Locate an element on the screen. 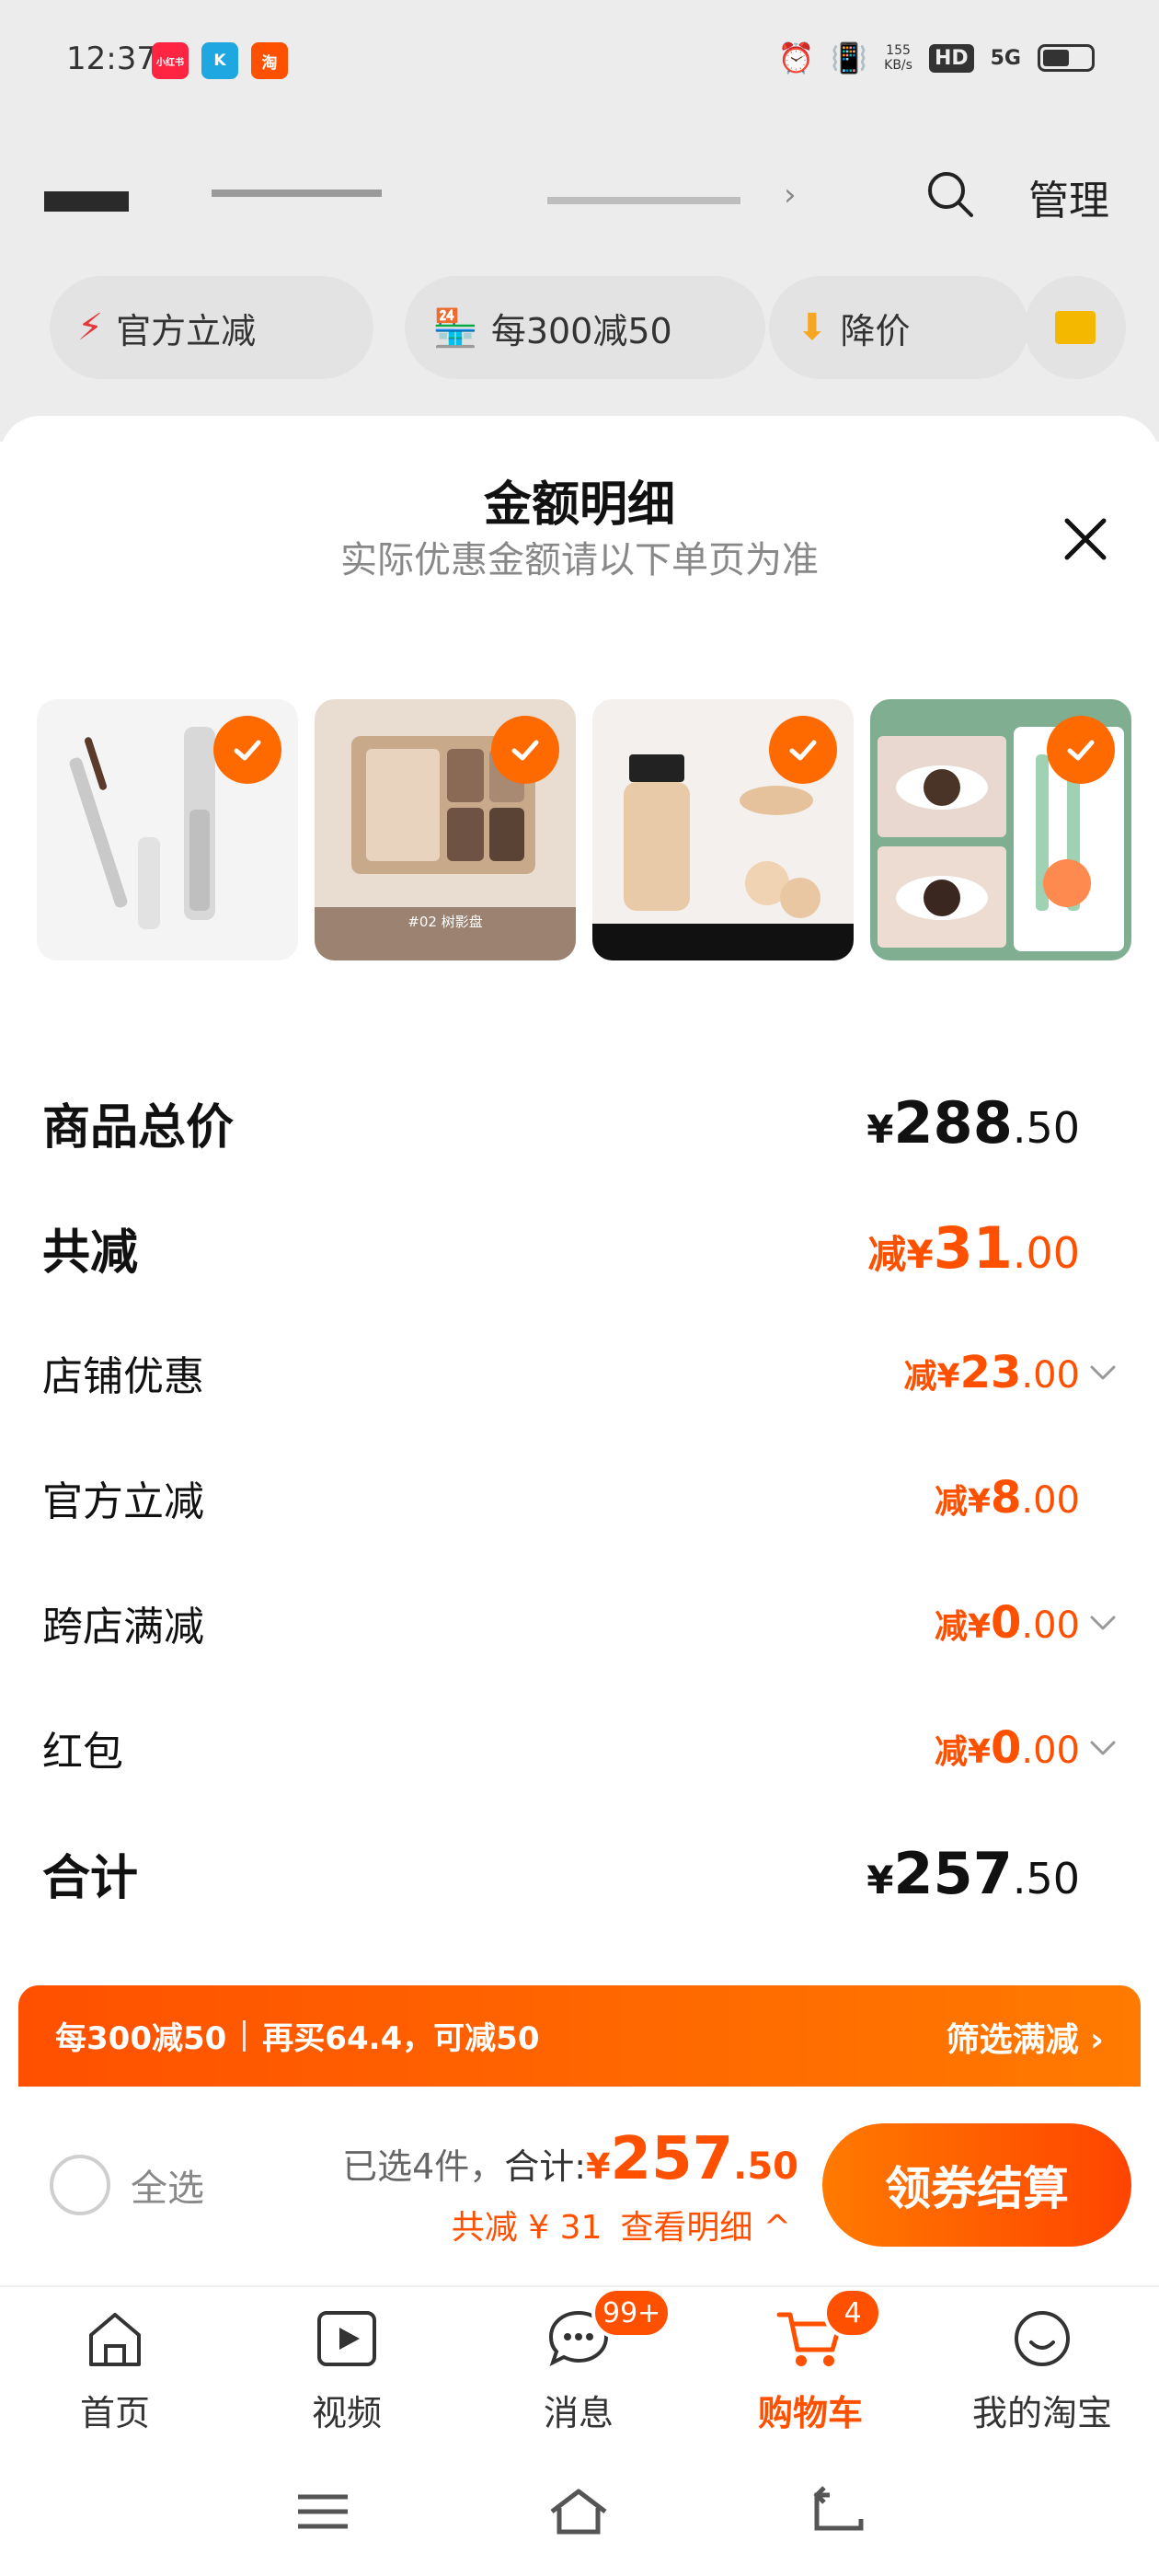 The width and height of the screenshot is (1159, 2576). home-icon is located at coordinates (115, 2339).